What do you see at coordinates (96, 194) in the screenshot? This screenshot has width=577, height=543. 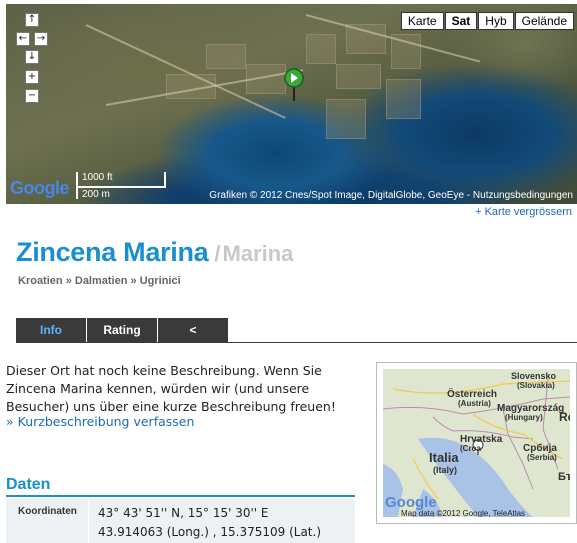 I see `scale-metric-label: 200 m` at bounding box center [96, 194].